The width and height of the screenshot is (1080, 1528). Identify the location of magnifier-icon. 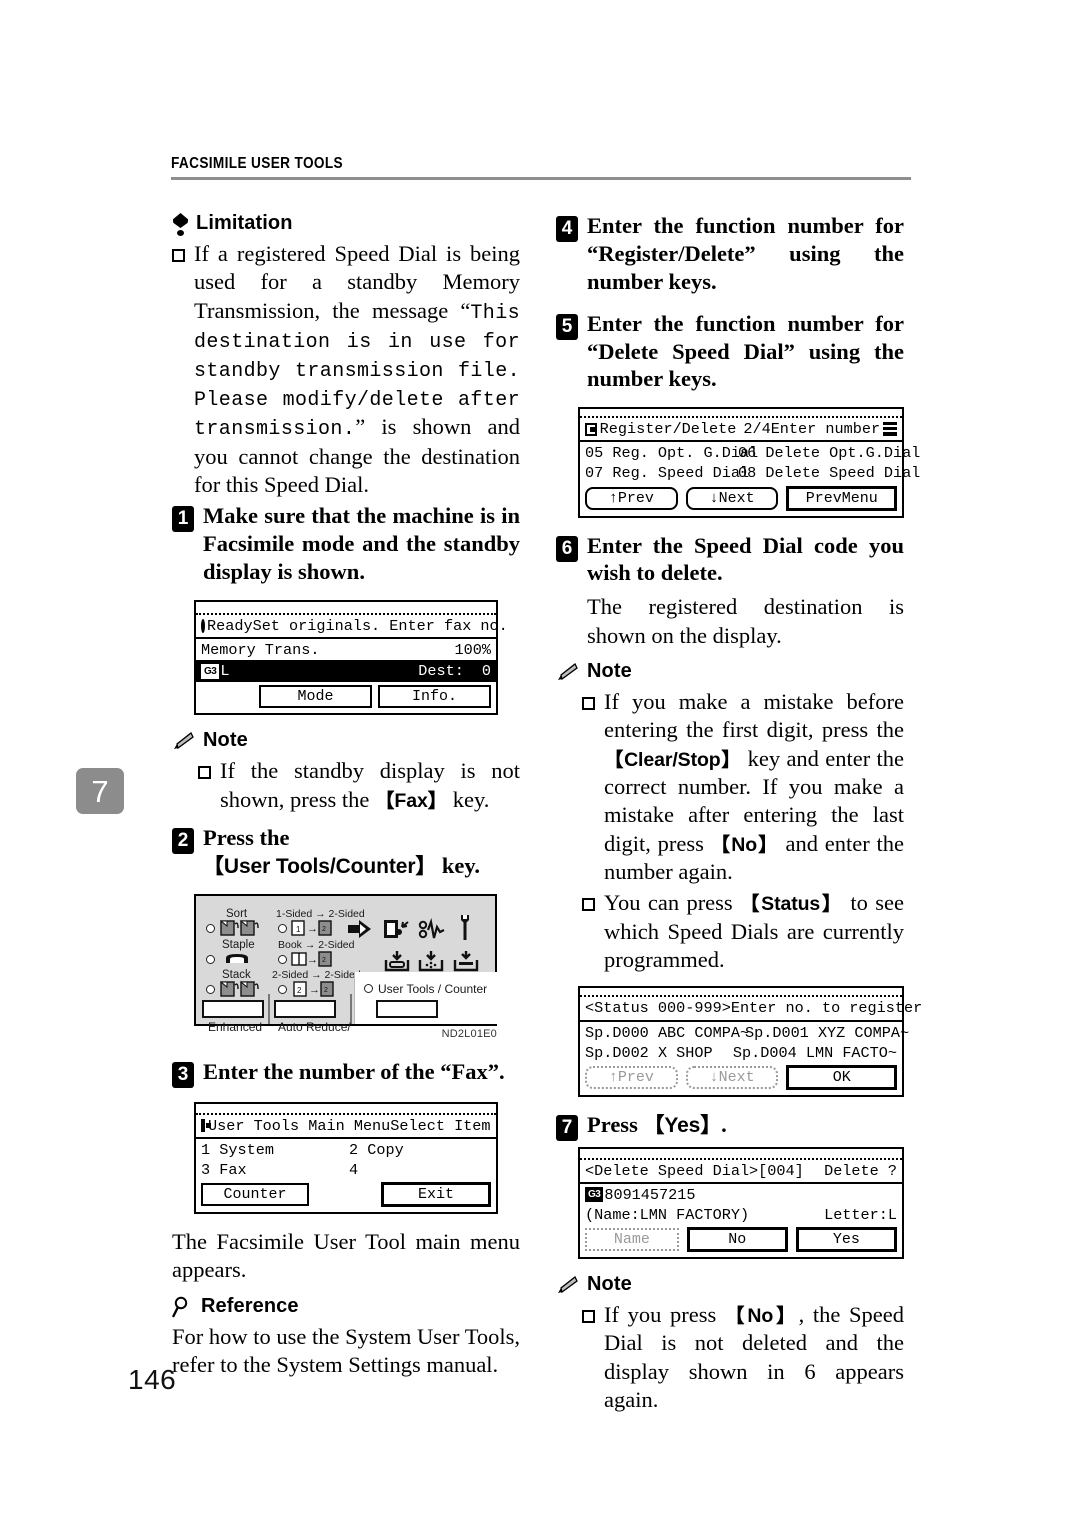
(183, 1307).